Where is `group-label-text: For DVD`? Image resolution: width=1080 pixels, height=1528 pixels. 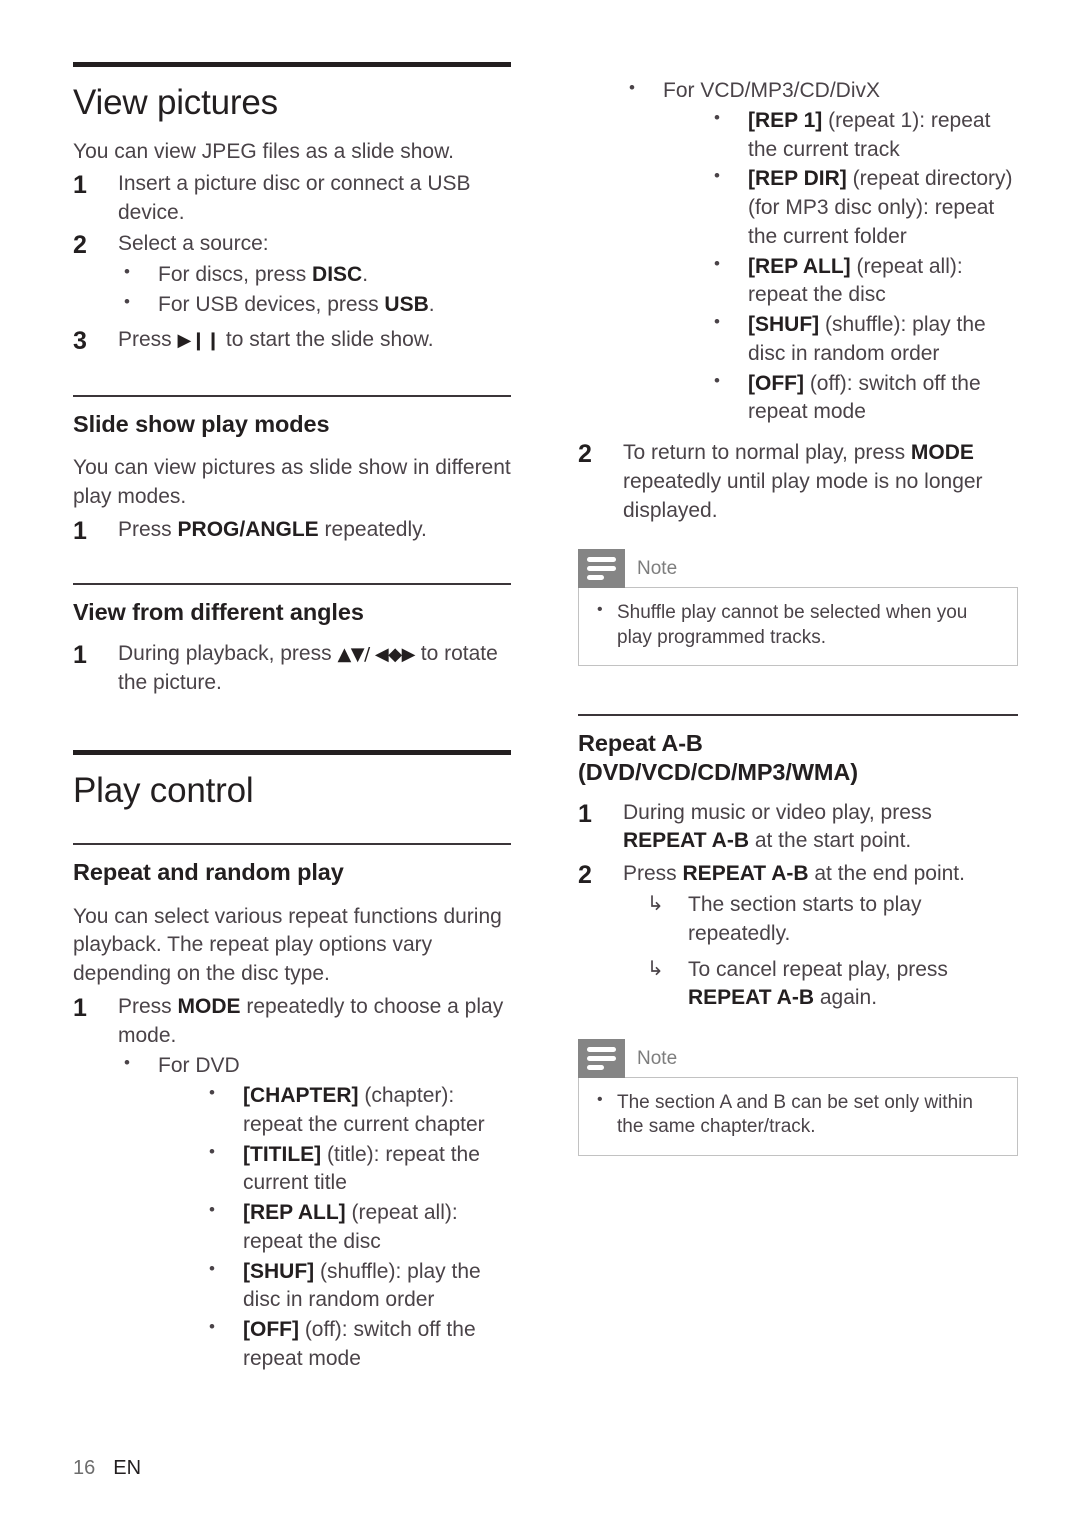 group-label-text: For DVD is located at coordinates (199, 1066).